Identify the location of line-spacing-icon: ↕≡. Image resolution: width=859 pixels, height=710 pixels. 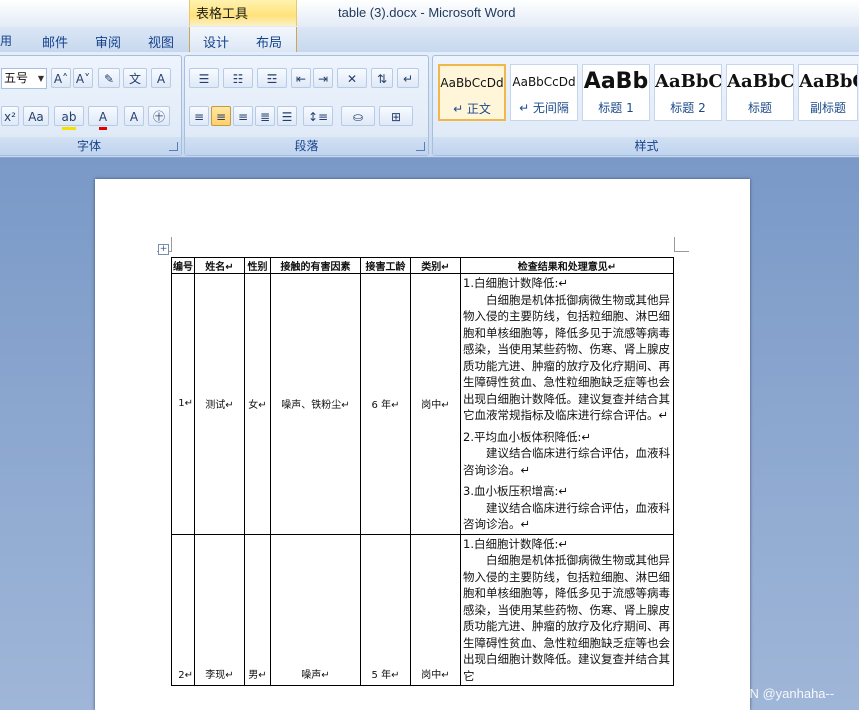
(318, 117).